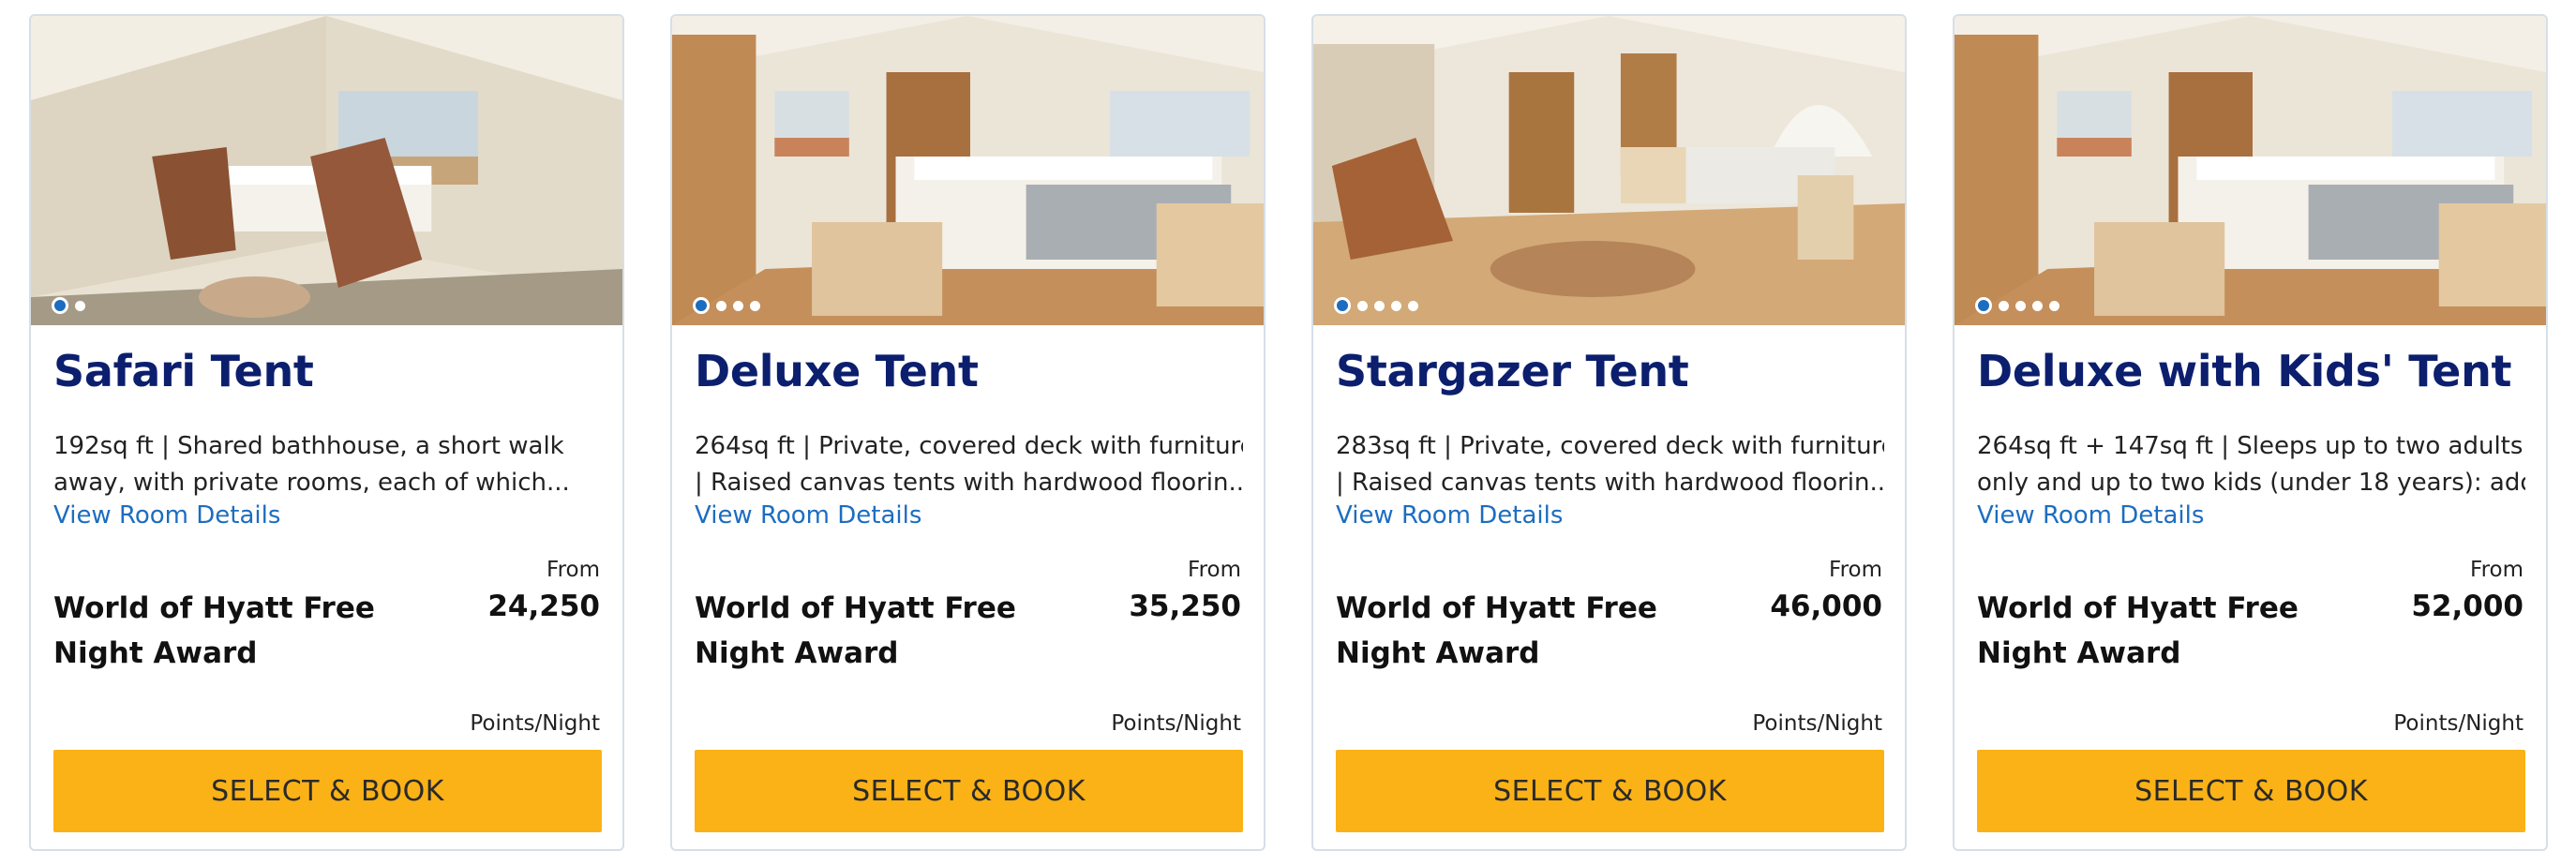  What do you see at coordinates (2468, 606) in the screenshot?
I see `points-price: 52,000` at bounding box center [2468, 606].